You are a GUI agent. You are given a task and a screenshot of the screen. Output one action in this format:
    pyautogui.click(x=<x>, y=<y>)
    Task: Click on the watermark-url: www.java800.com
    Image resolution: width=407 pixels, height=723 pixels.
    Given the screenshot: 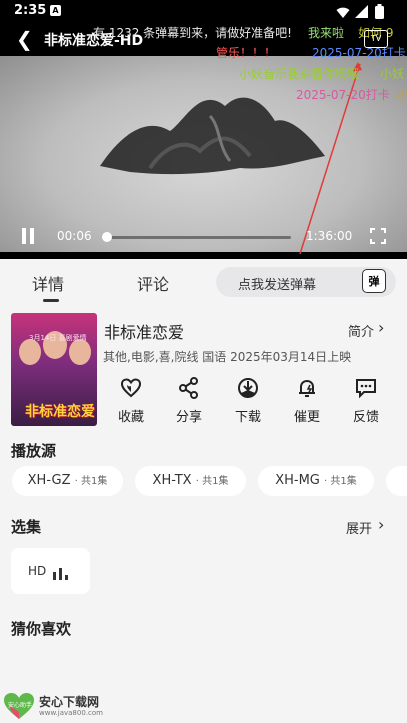 What is the action you would take?
    pyautogui.click(x=71, y=713)
    